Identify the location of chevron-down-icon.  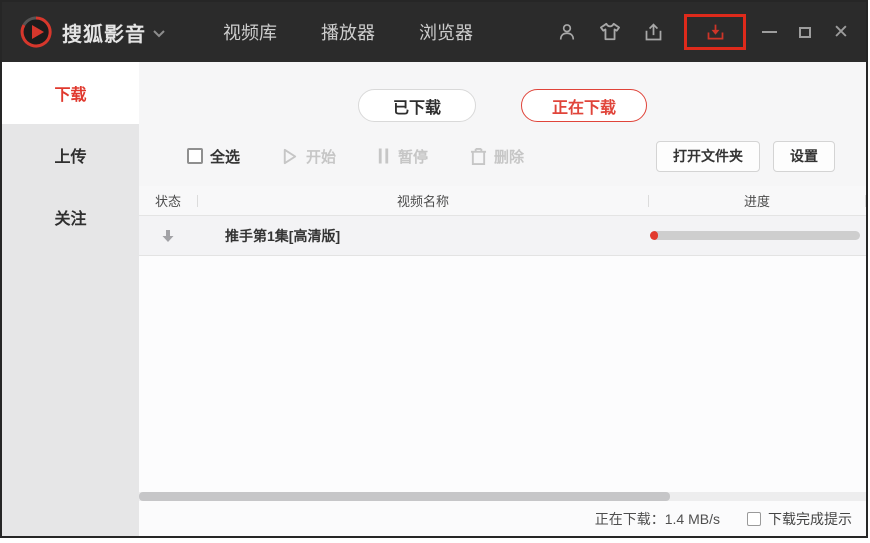
(159, 34).